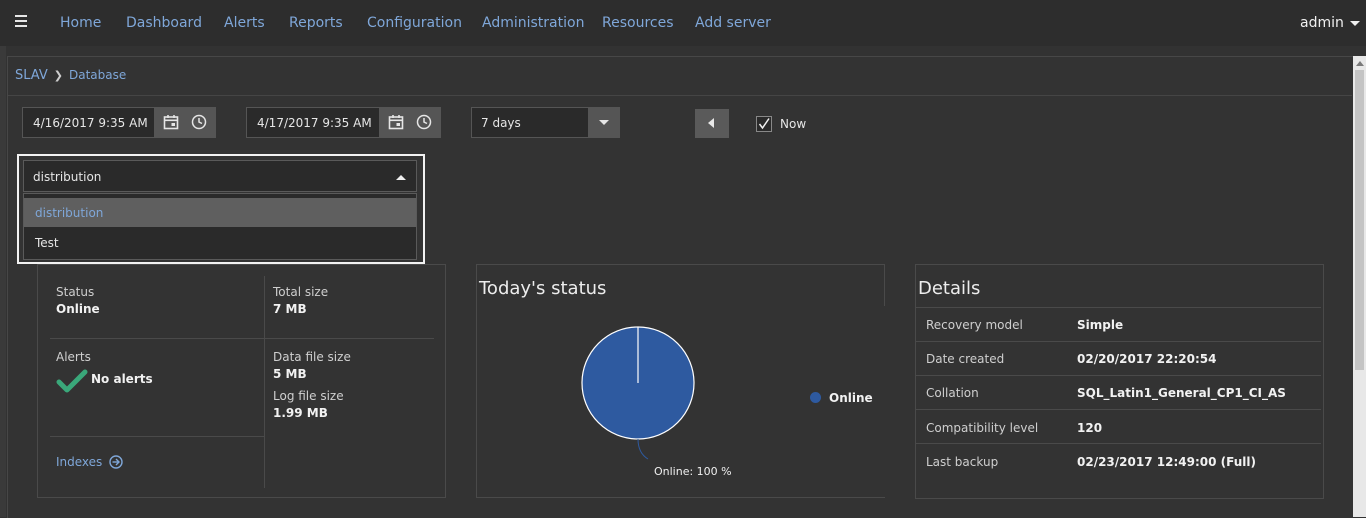  What do you see at coordinates (73, 357) in the screenshot?
I see `alerts-label: Alerts` at bounding box center [73, 357].